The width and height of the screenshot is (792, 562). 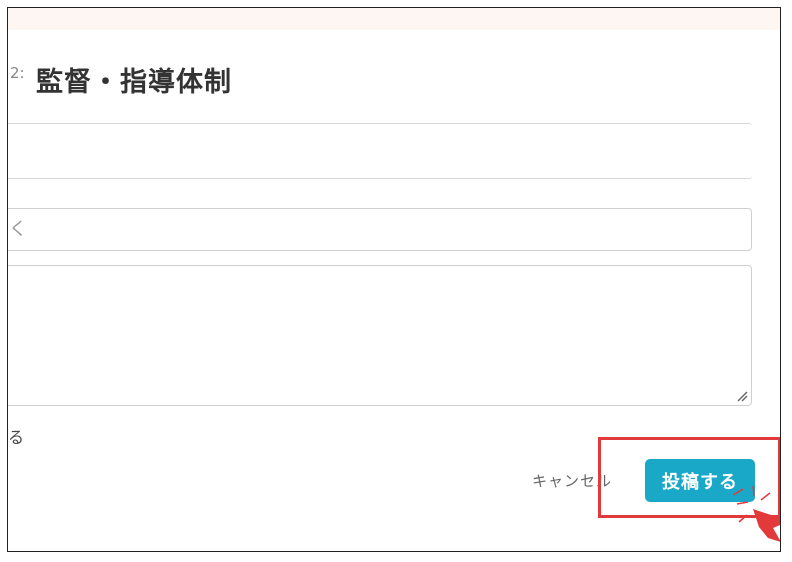 What do you see at coordinates (756, 513) in the screenshot?
I see `mouse-pointer-icon` at bounding box center [756, 513].